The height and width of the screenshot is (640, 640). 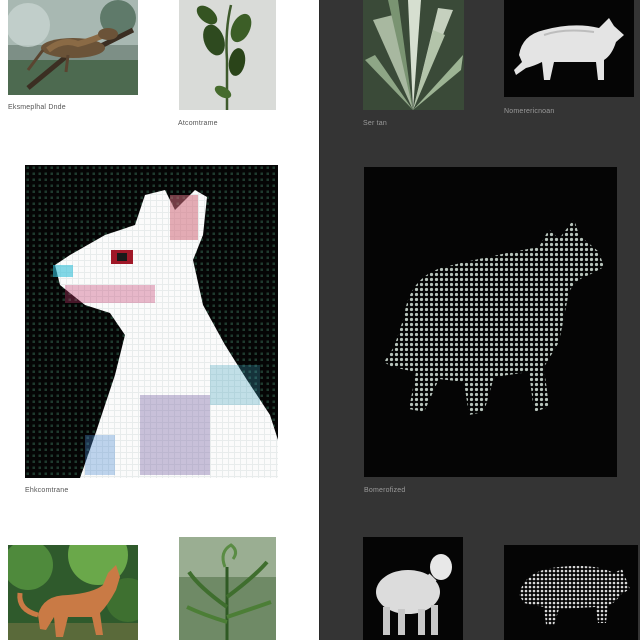 I want to click on agave-caption: Ser tan, so click(x=375, y=123).